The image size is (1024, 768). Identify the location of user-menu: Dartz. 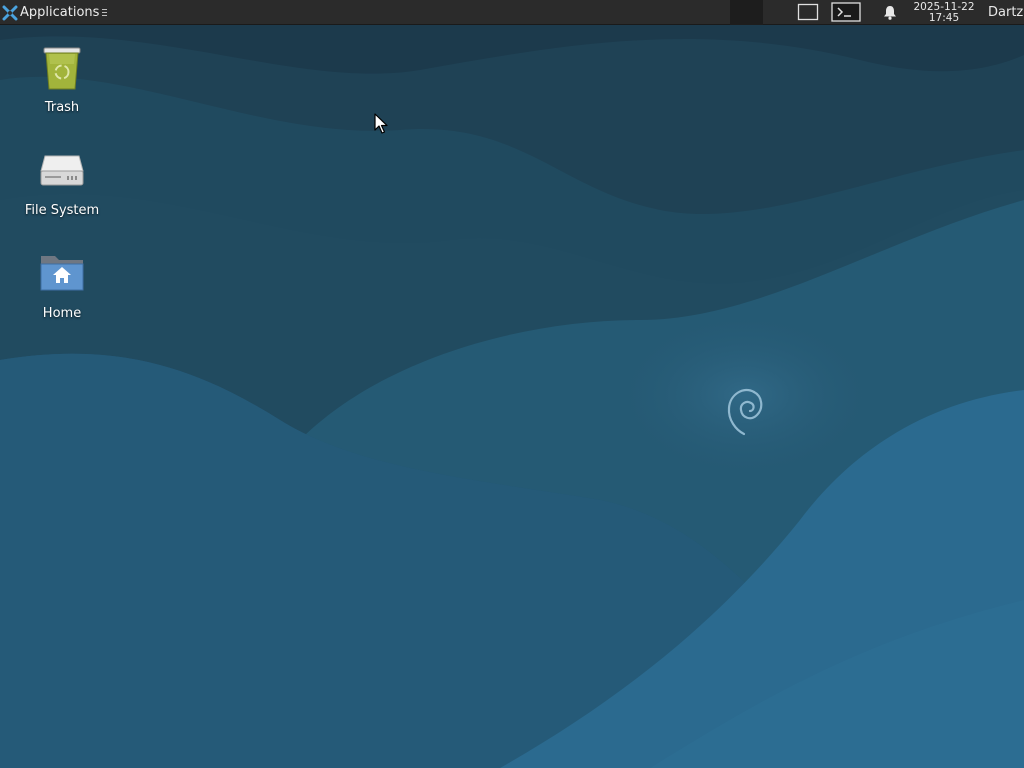
(1005, 12).